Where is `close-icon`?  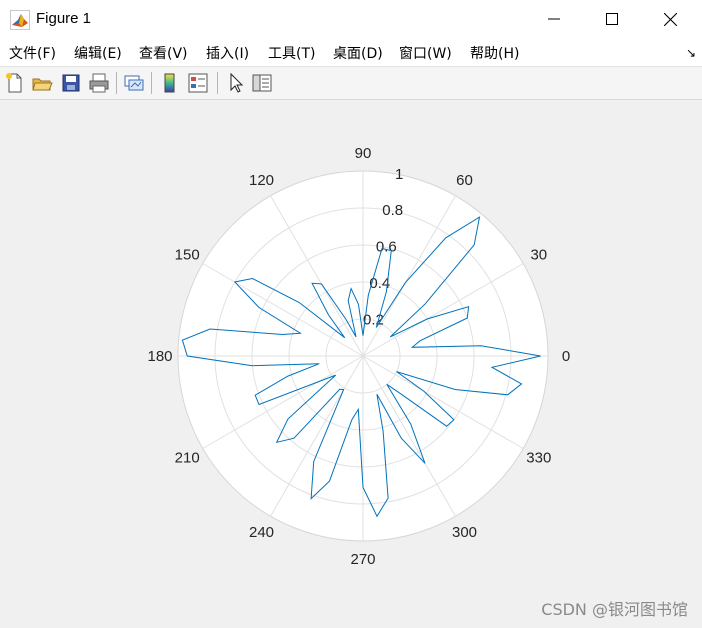
close-icon is located at coordinates (670, 19).